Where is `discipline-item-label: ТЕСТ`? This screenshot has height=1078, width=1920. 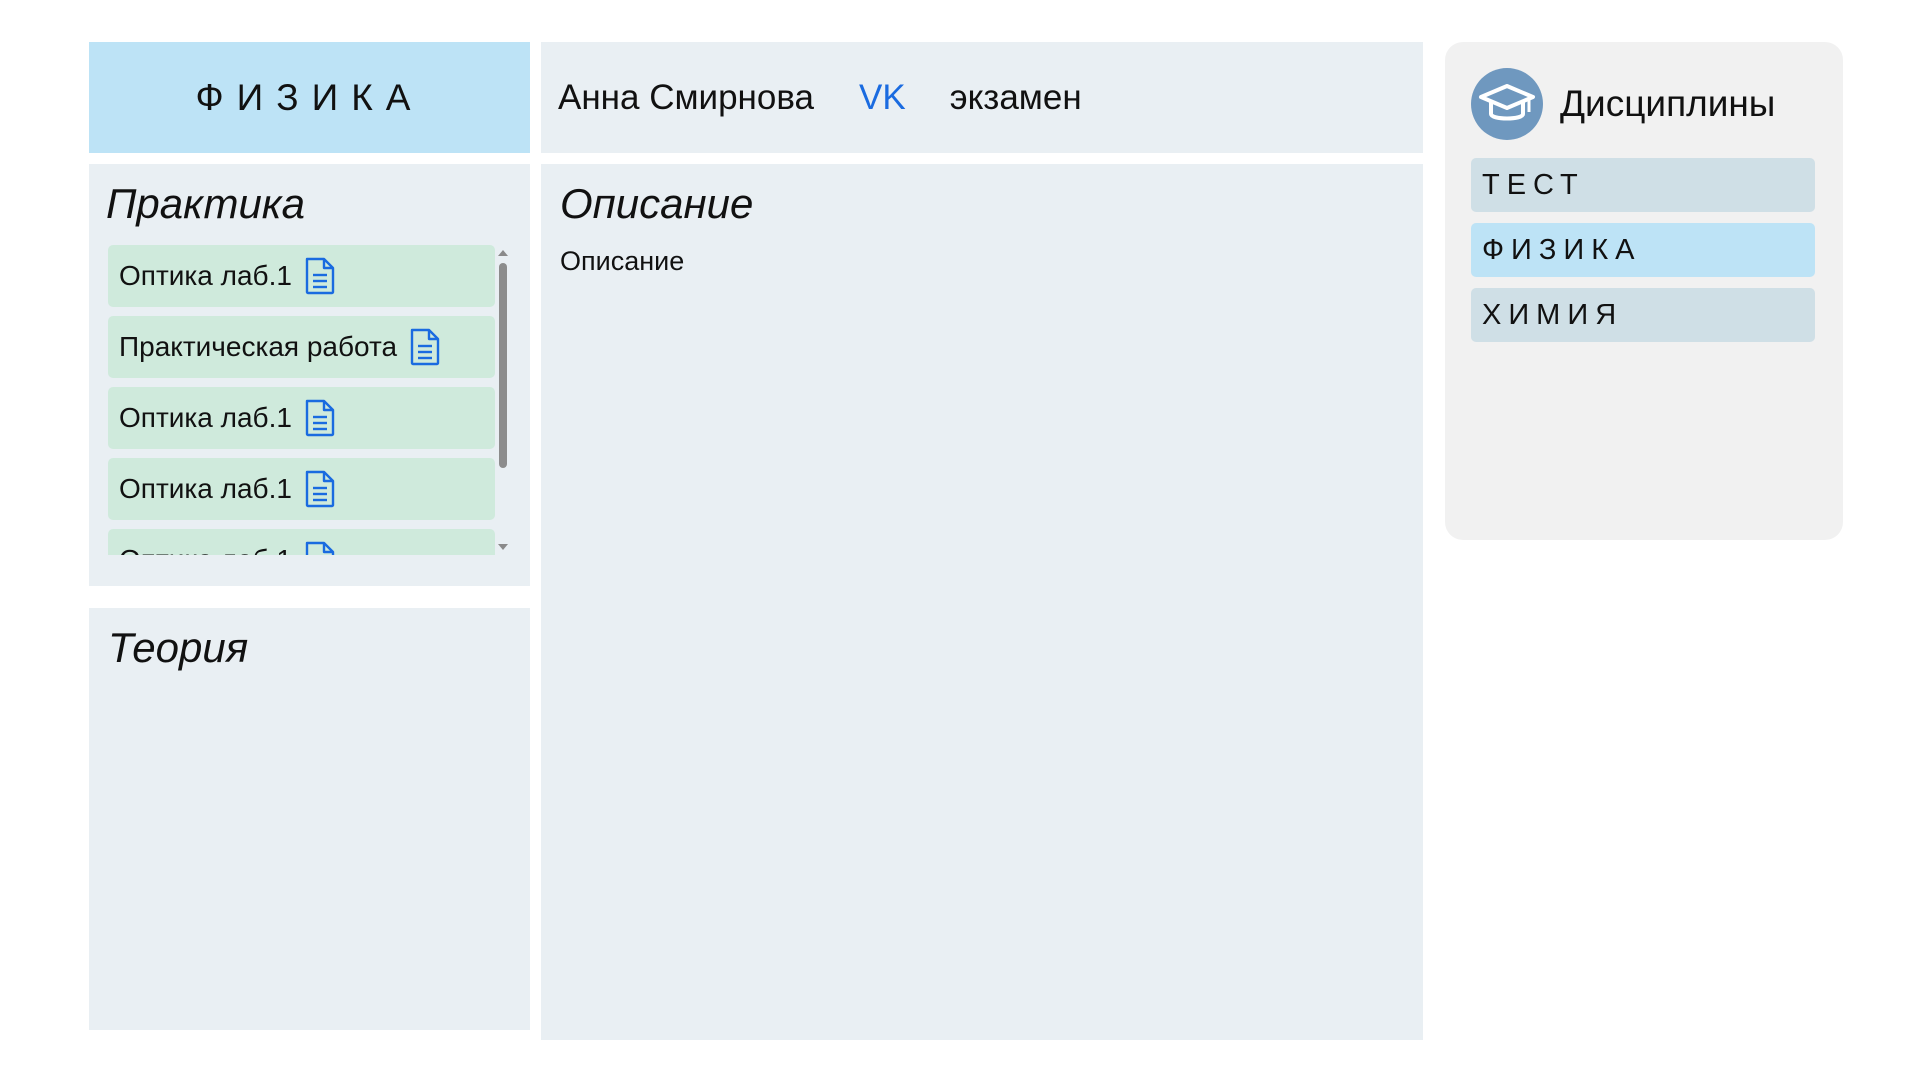 discipline-item-label: ТЕСТ is located at coordinates (1533, 184).